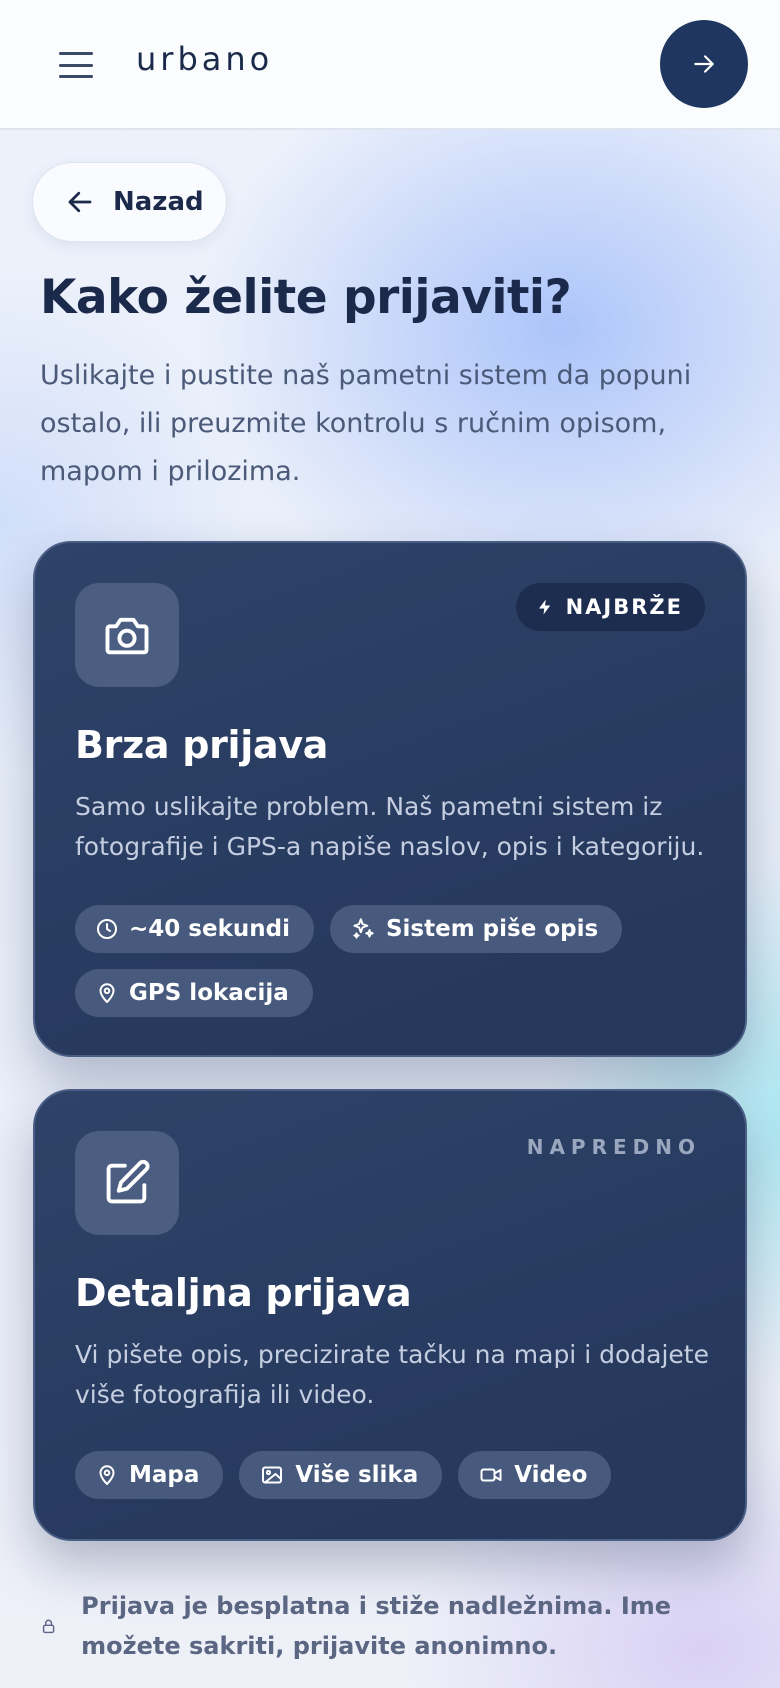 Image resolution: width=780 pixels, height=1688 pixels. I want to click on feature-chip-video: Video, so click(535, 1475).